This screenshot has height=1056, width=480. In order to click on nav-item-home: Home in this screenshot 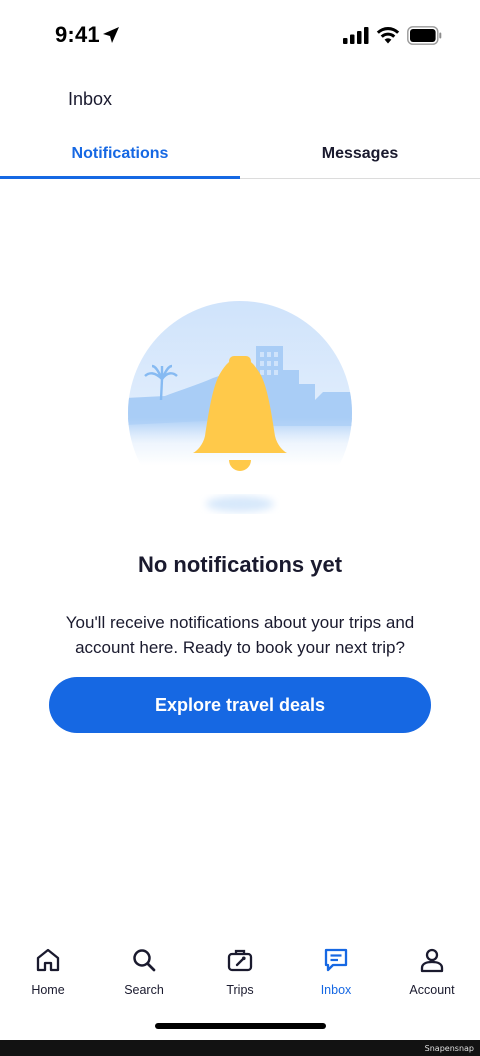, I will do `click(48, 971)`.